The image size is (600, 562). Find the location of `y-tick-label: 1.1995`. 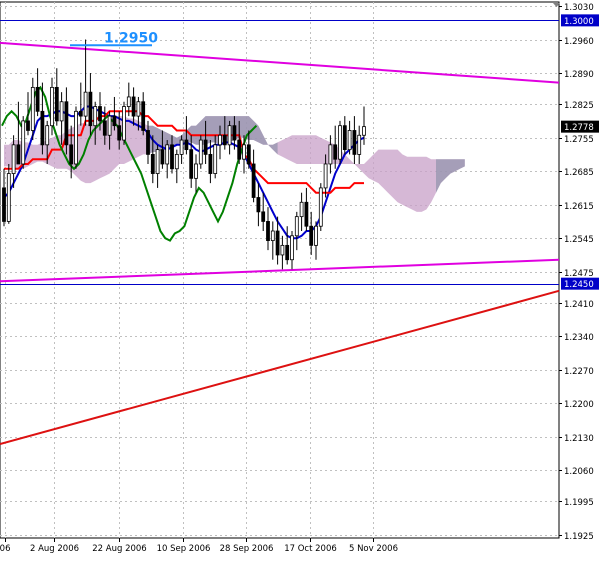

y-tick-label: 1.1995 is located at coordinates (579, 503).